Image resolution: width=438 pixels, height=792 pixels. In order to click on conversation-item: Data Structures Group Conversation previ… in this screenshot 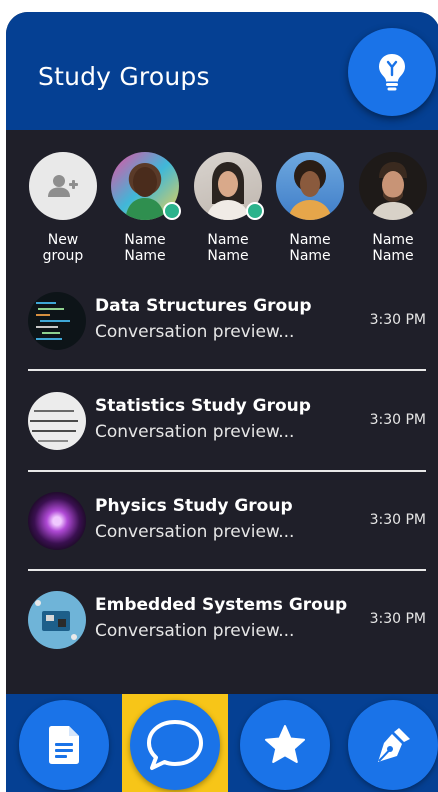, I will do `click(227, 322)`.